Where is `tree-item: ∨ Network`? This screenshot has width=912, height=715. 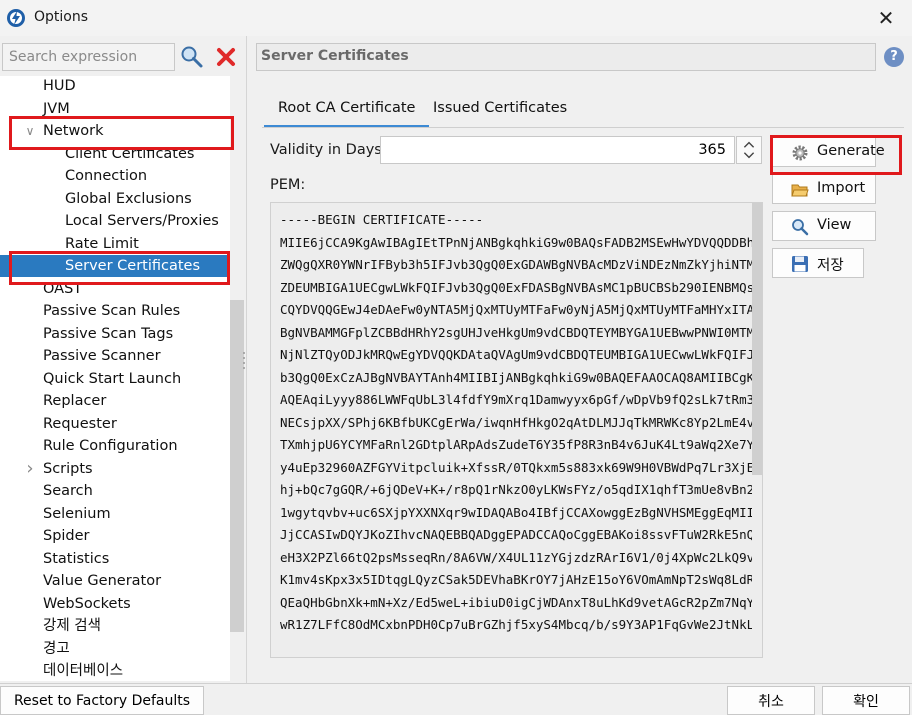
tree-item: ∨ Network is located at coordinates (115, 131).